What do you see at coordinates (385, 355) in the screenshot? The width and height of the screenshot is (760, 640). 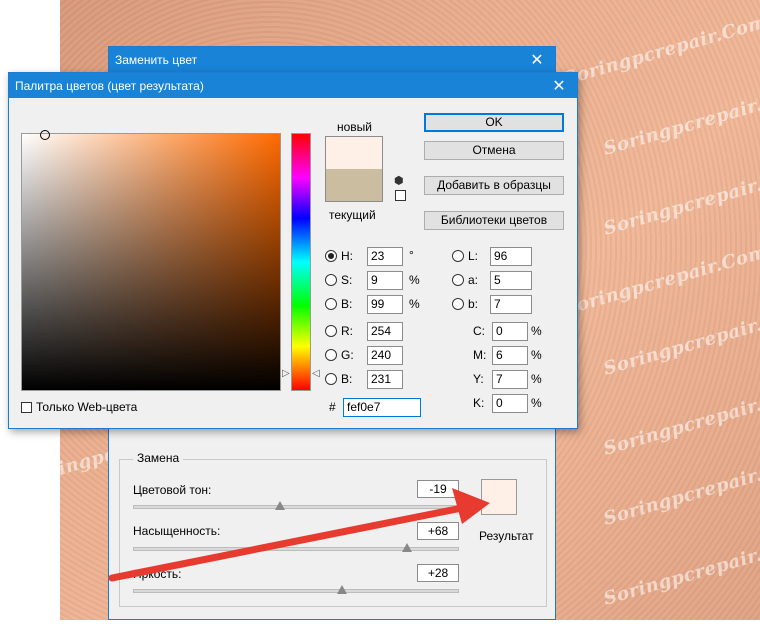 I see `g-input: 240` at bounding box center [385, 355].